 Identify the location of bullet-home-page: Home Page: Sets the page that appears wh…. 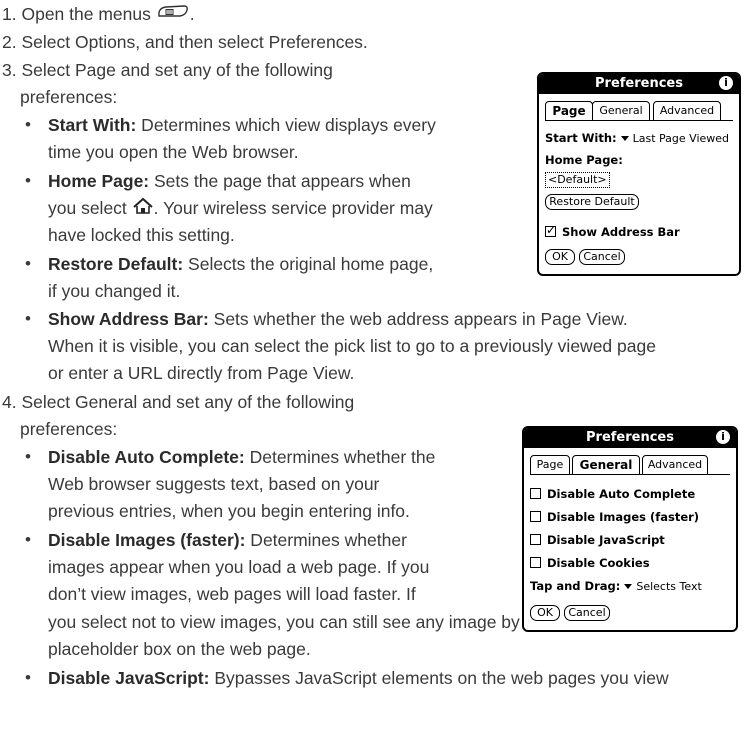
(229, 181).